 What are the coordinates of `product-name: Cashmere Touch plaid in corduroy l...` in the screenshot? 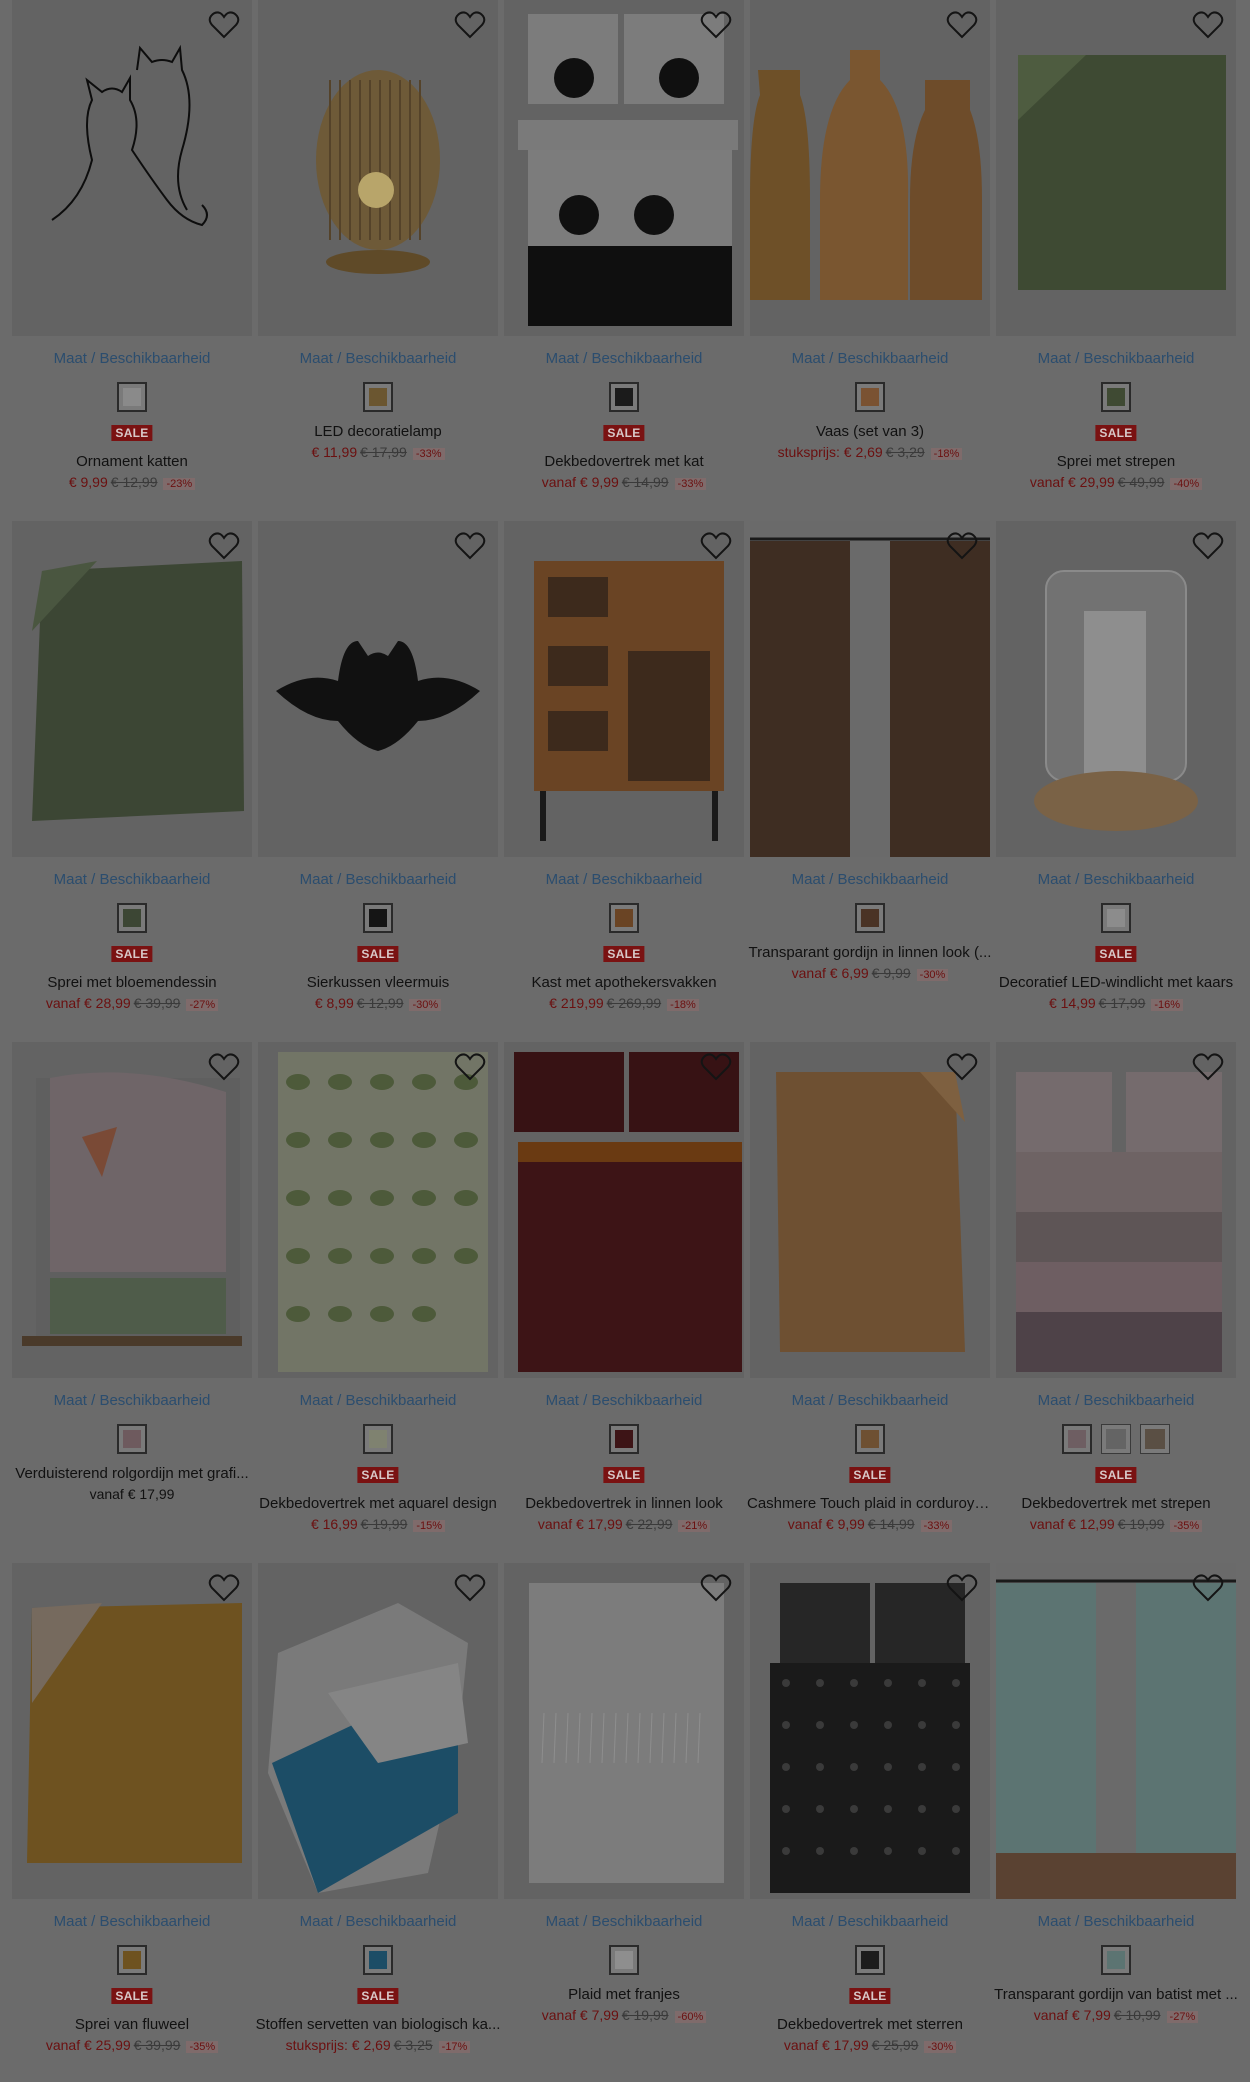 It's located at (870, 1503).